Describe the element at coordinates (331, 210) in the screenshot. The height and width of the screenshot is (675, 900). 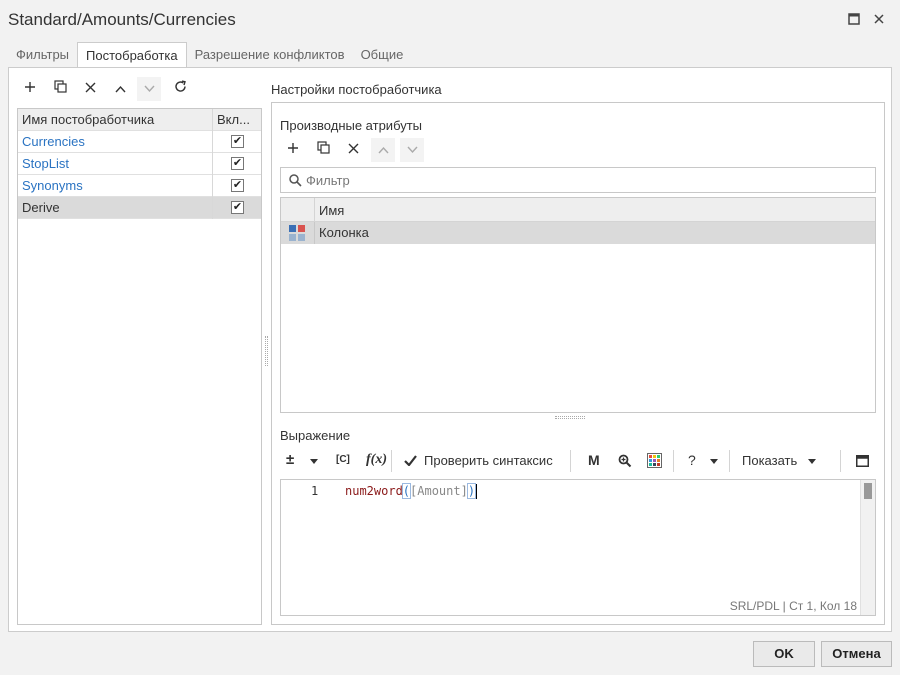
I see `column-header-name: Имя` at that location.